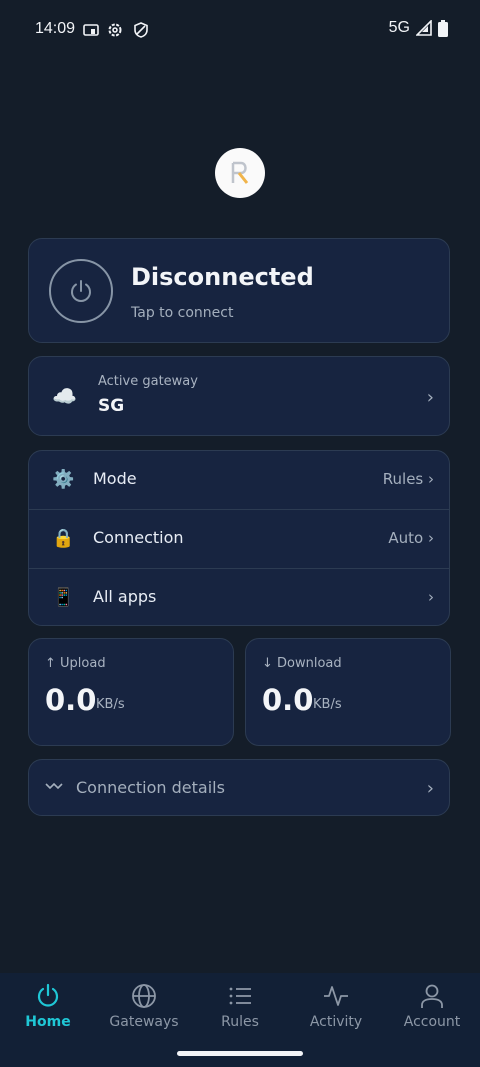  I want to click on connect-card: Disconnected Tap to connect, so click(239, 290).